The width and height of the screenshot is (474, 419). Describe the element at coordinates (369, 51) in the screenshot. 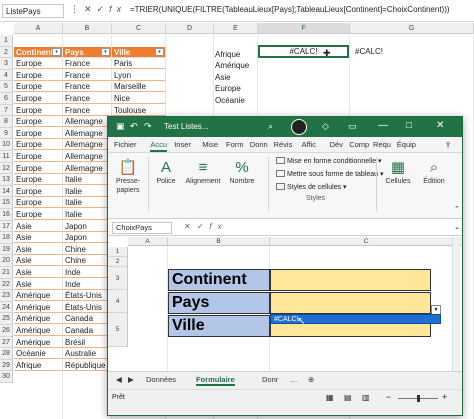

I see `cell-g2: #CALC!` at that location.